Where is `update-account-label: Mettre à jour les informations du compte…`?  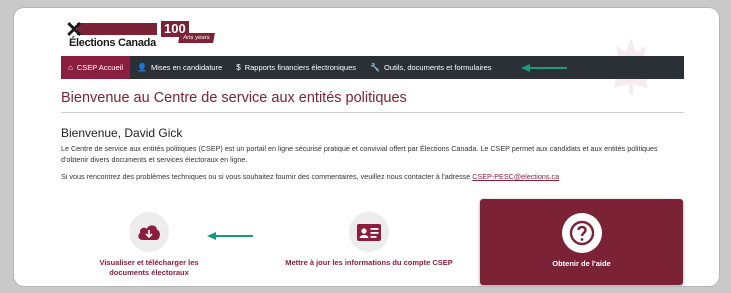 update-account-label: Mettre à jour les informations du compte… is located at coordinates (369, 262).